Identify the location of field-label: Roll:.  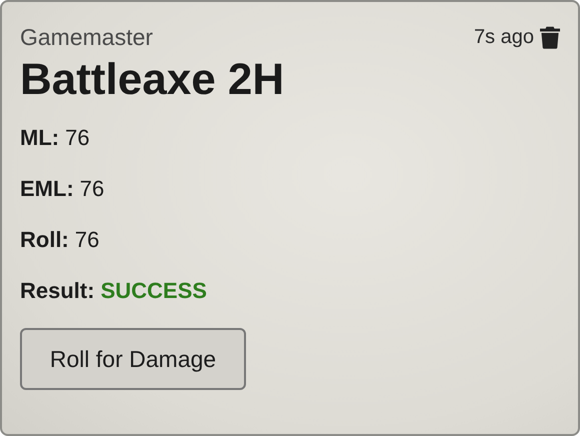
(44, 240).